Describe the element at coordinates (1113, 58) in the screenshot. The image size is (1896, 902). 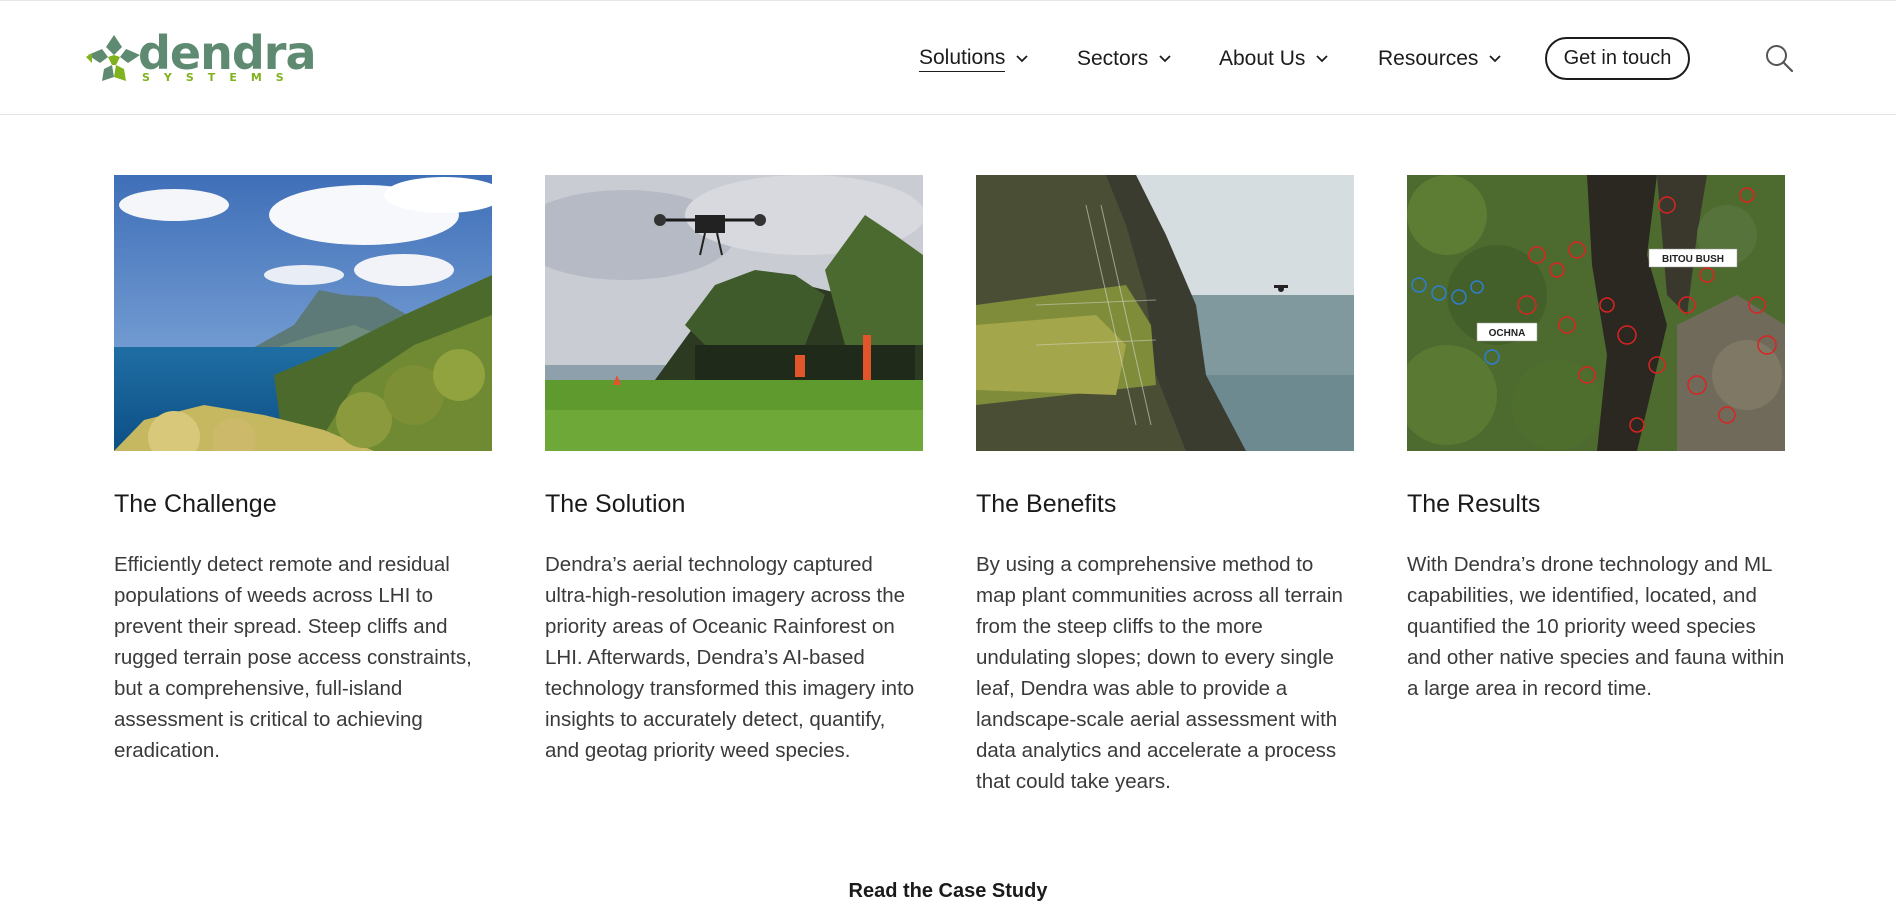
I see `nav-item-label: Sectors` at that location.